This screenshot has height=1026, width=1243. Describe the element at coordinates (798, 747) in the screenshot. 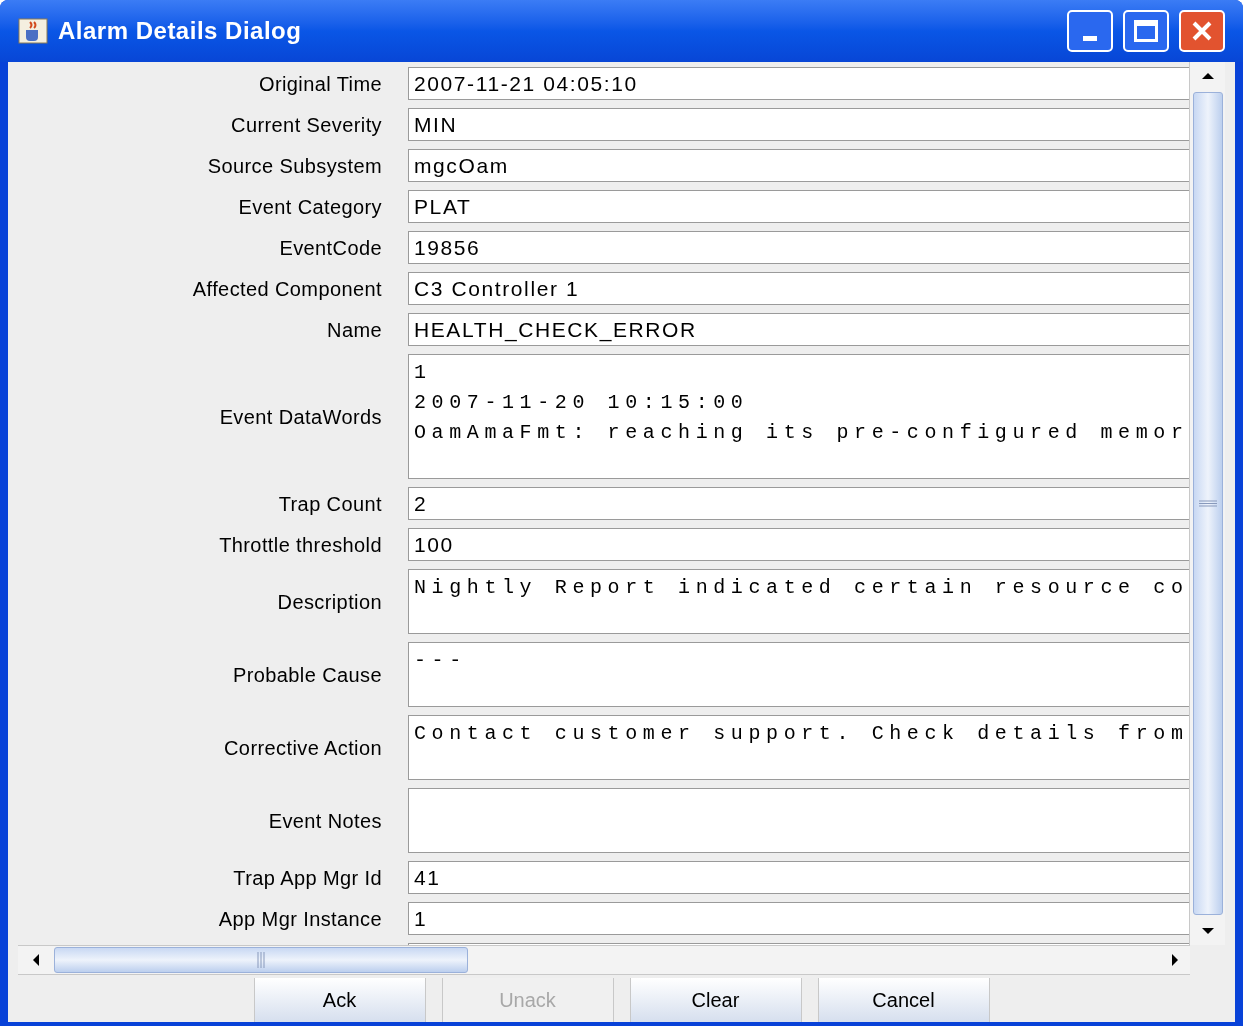

I see `text-area: Contact customer support. Check details from` at that location.